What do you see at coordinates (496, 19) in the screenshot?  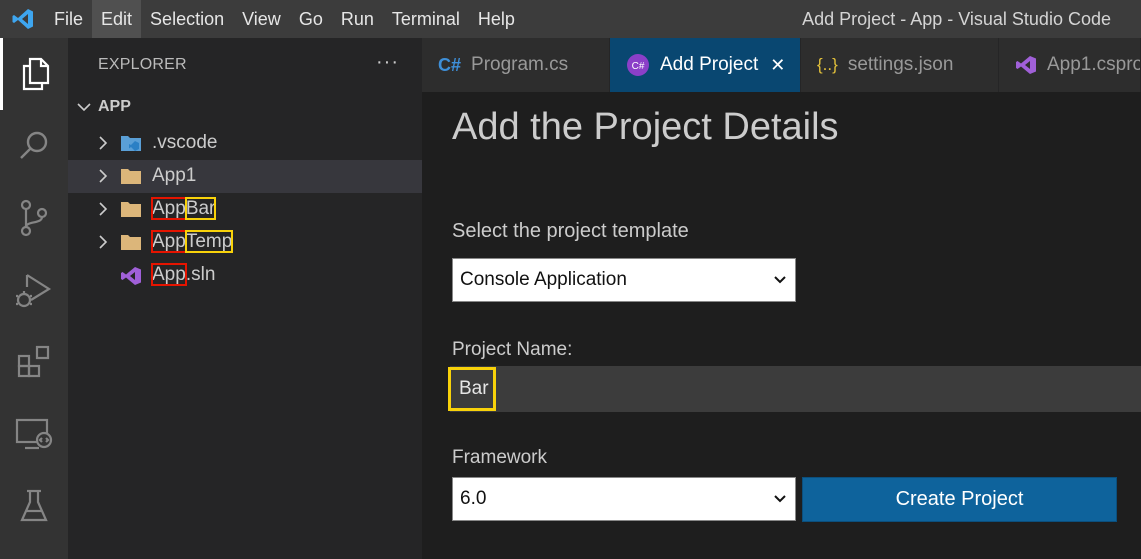 I see `menu-help: Help` at bounding box center [496, 19].